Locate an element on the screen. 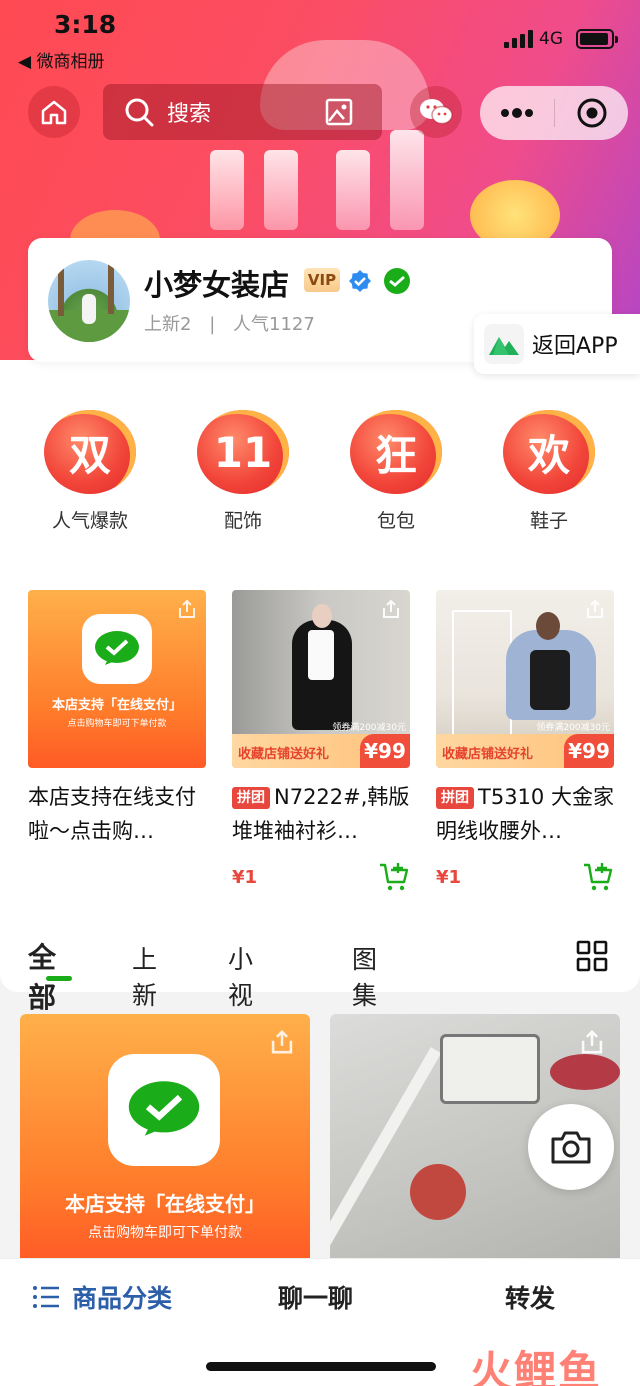 The height and width of the screenshot is (1386, 640). category-shoes: 欢 鞋子 is located at coordinates (549, 471).